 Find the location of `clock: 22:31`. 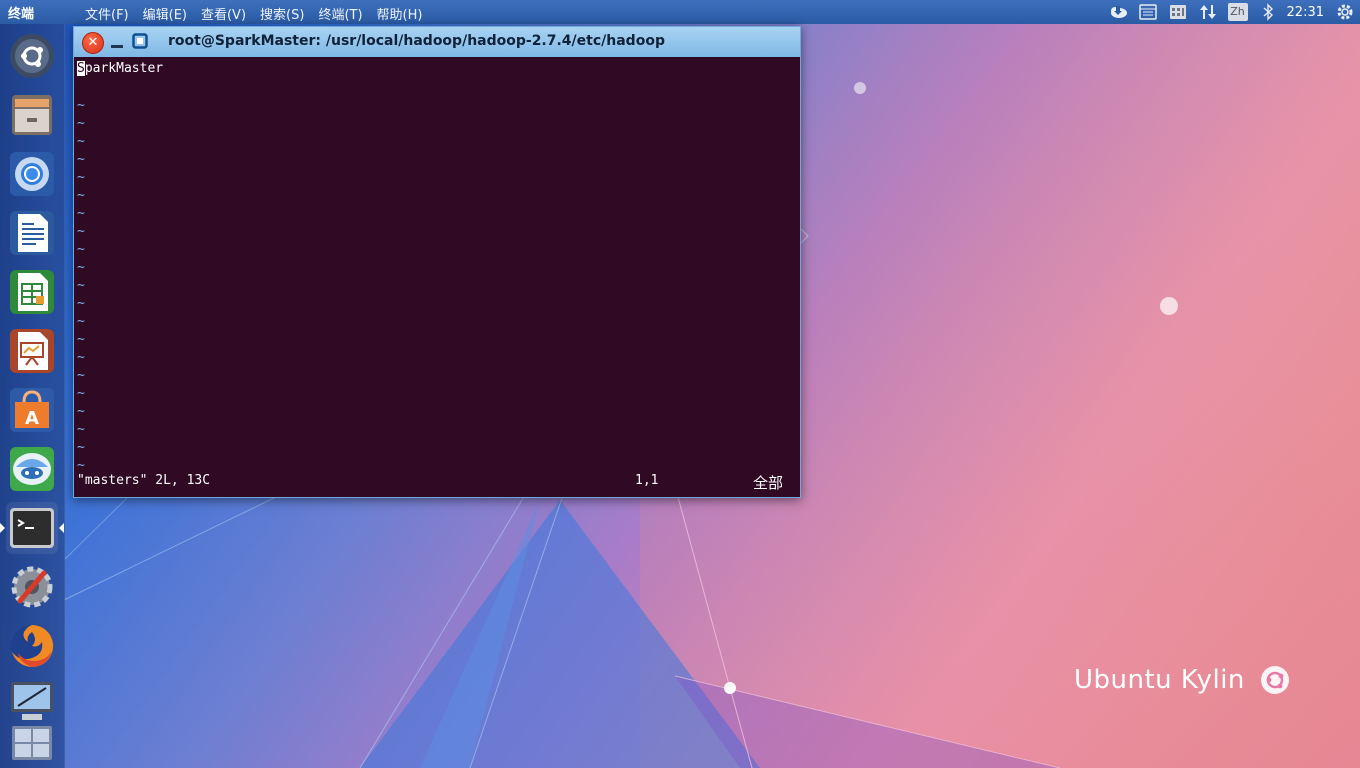

clock: 22:31 is located at coordinates (1305, 12).